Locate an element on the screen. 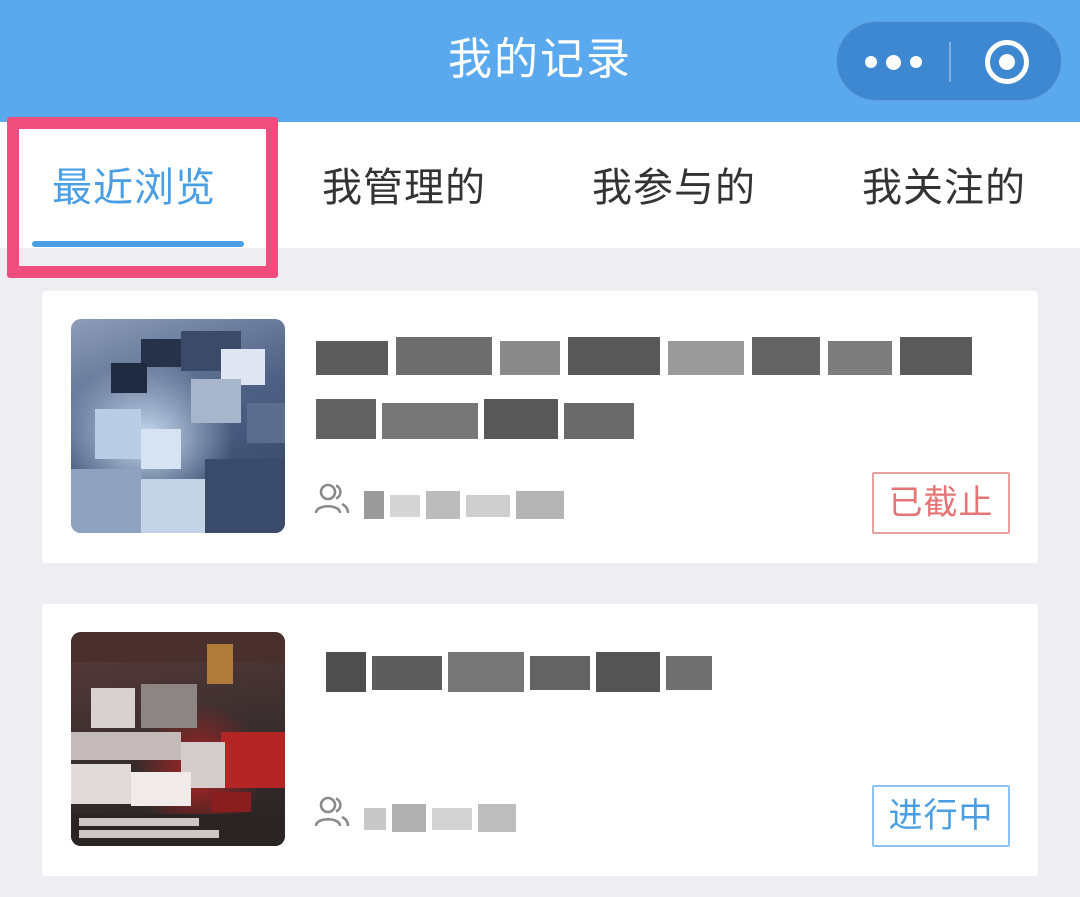  status-badge-ongoing: 进行中 is located at coordinates (941, 816).